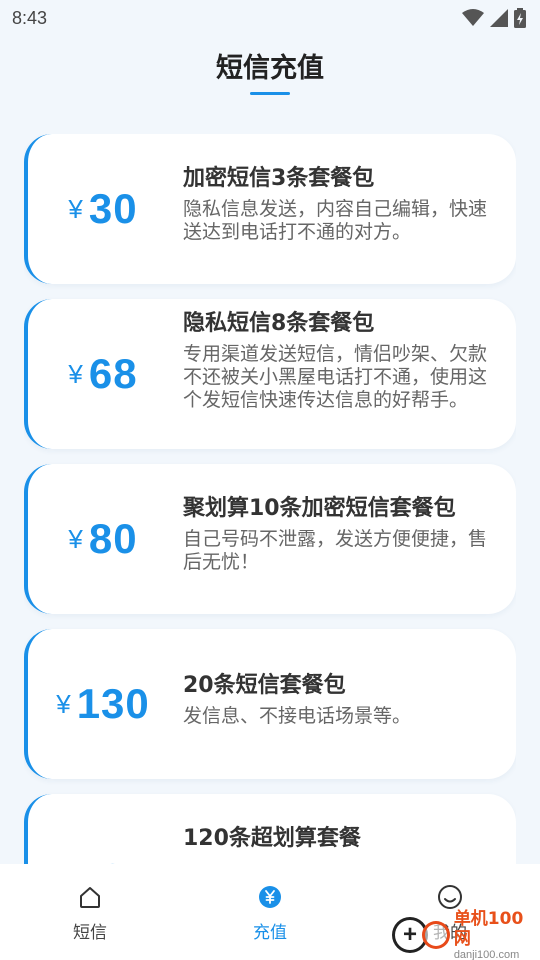 The height and width of the screenshot is (960, 540). I want to click on price-amount: 30, so click(113, 208).